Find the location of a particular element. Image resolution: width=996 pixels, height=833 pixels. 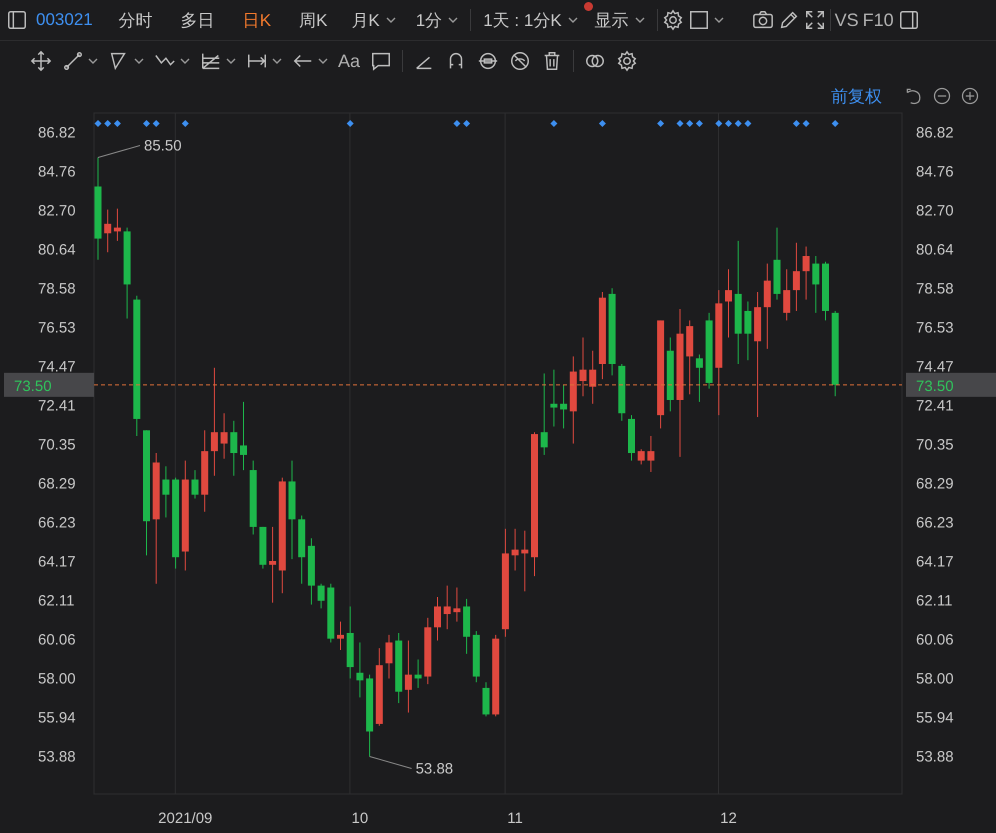

f10-label: F10 is located at coordinates (878, 20).